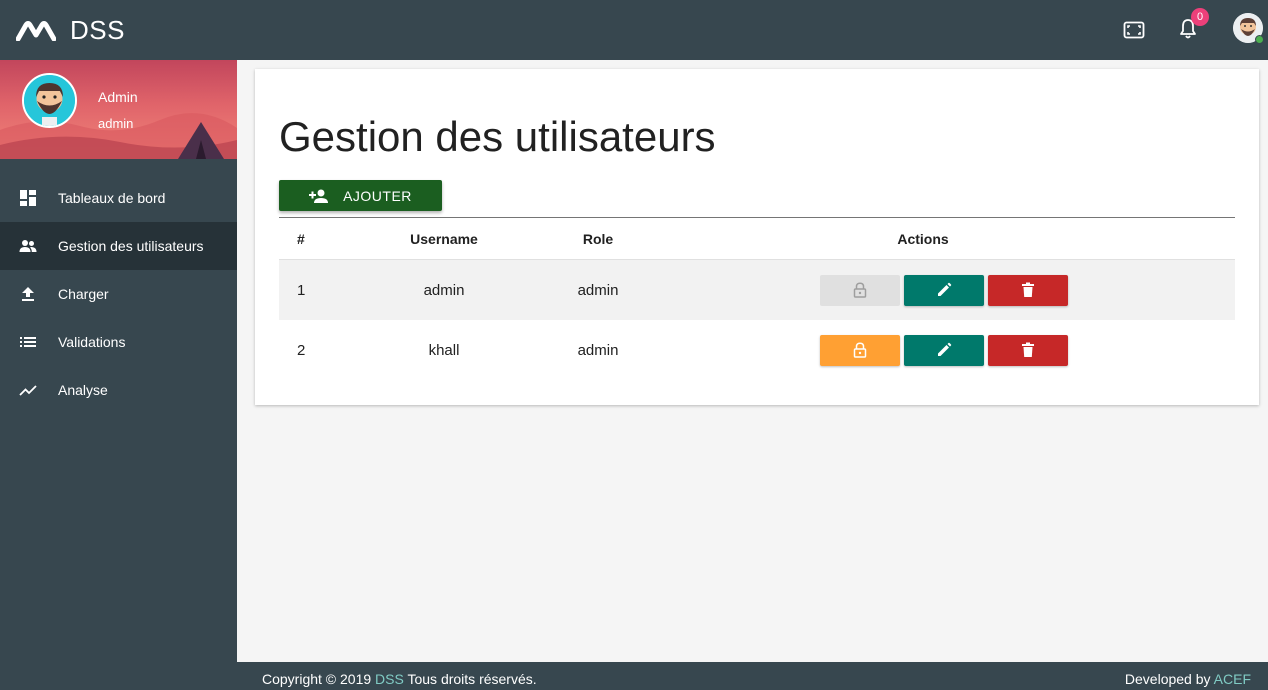  What do you see at coordinates (28, 342) in the screenshot?
I see `list-icon` at bounding box center [28, 342].